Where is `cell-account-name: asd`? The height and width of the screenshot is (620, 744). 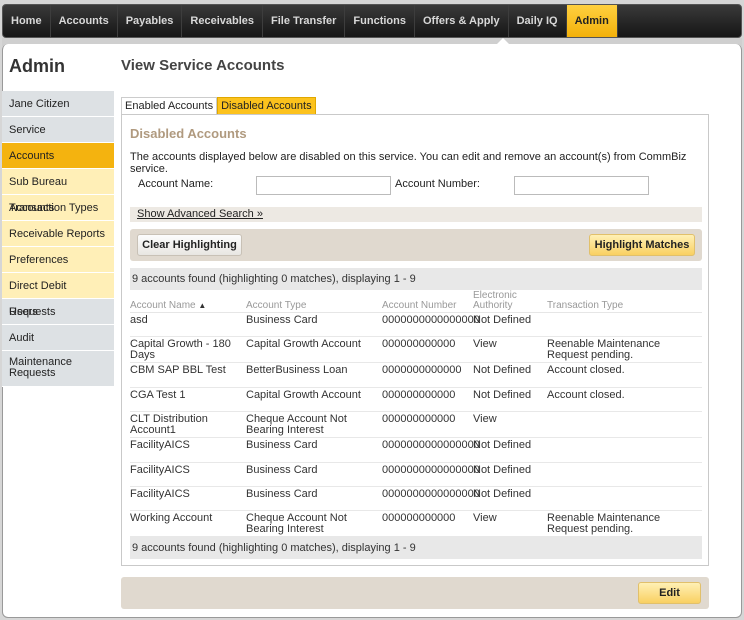 cell-account-name: asd is located at coordinates (139, 320).